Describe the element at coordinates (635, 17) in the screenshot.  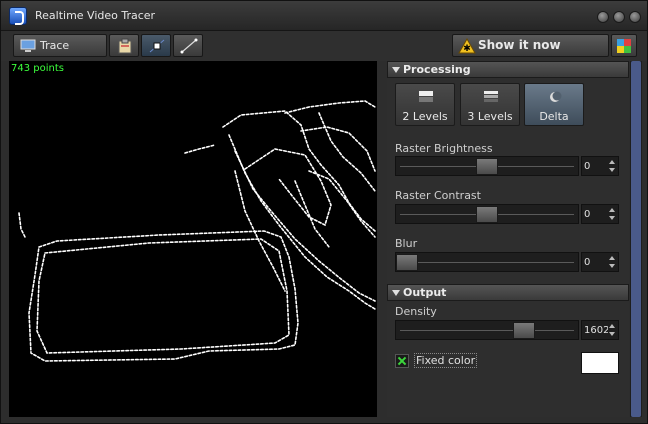
I see `close-button` at that location.